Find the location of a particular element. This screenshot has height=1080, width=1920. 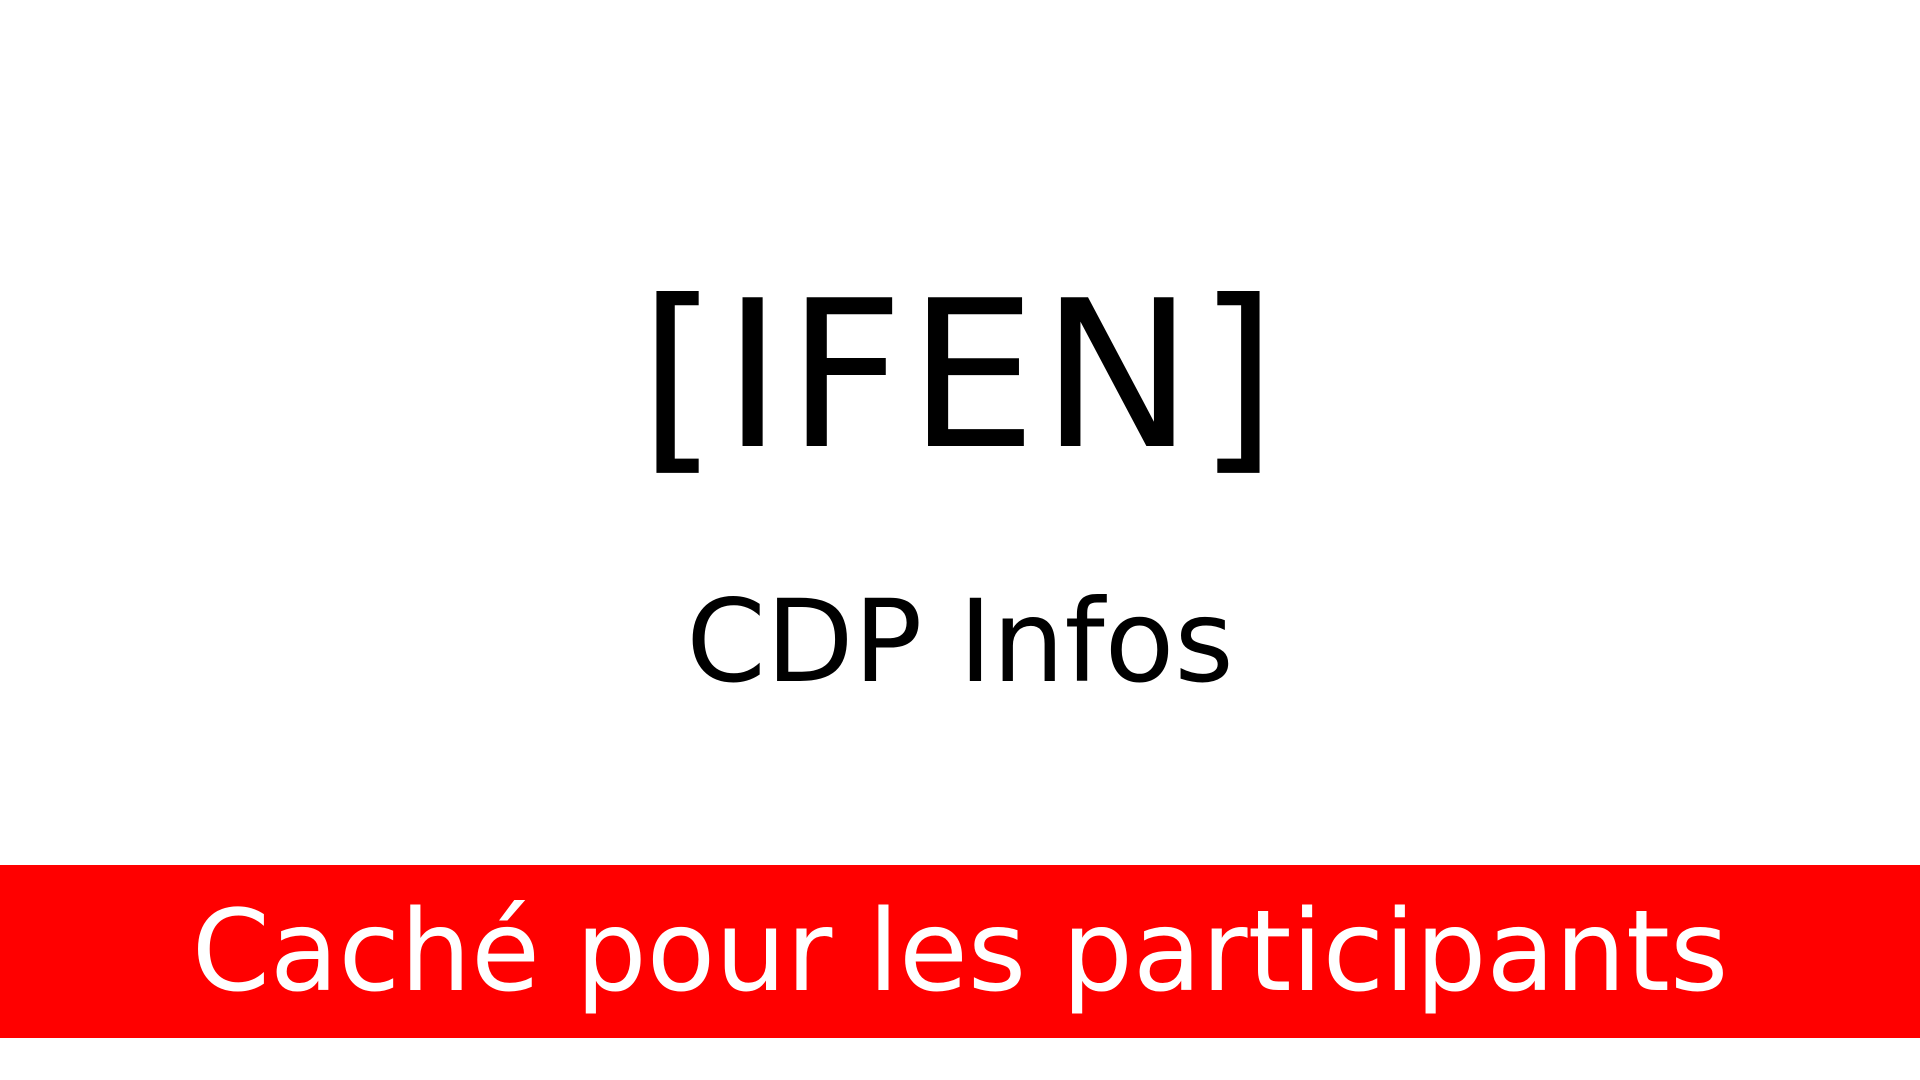

slide-subtitle: CDP Infos is located at coordinates (960, 641).